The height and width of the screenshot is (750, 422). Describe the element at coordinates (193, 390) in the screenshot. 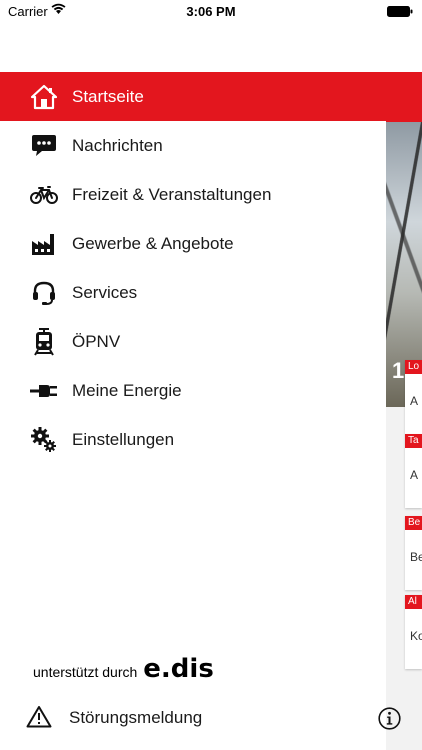

I see `menu-item-meine-energie: Meine Energie` at that location.